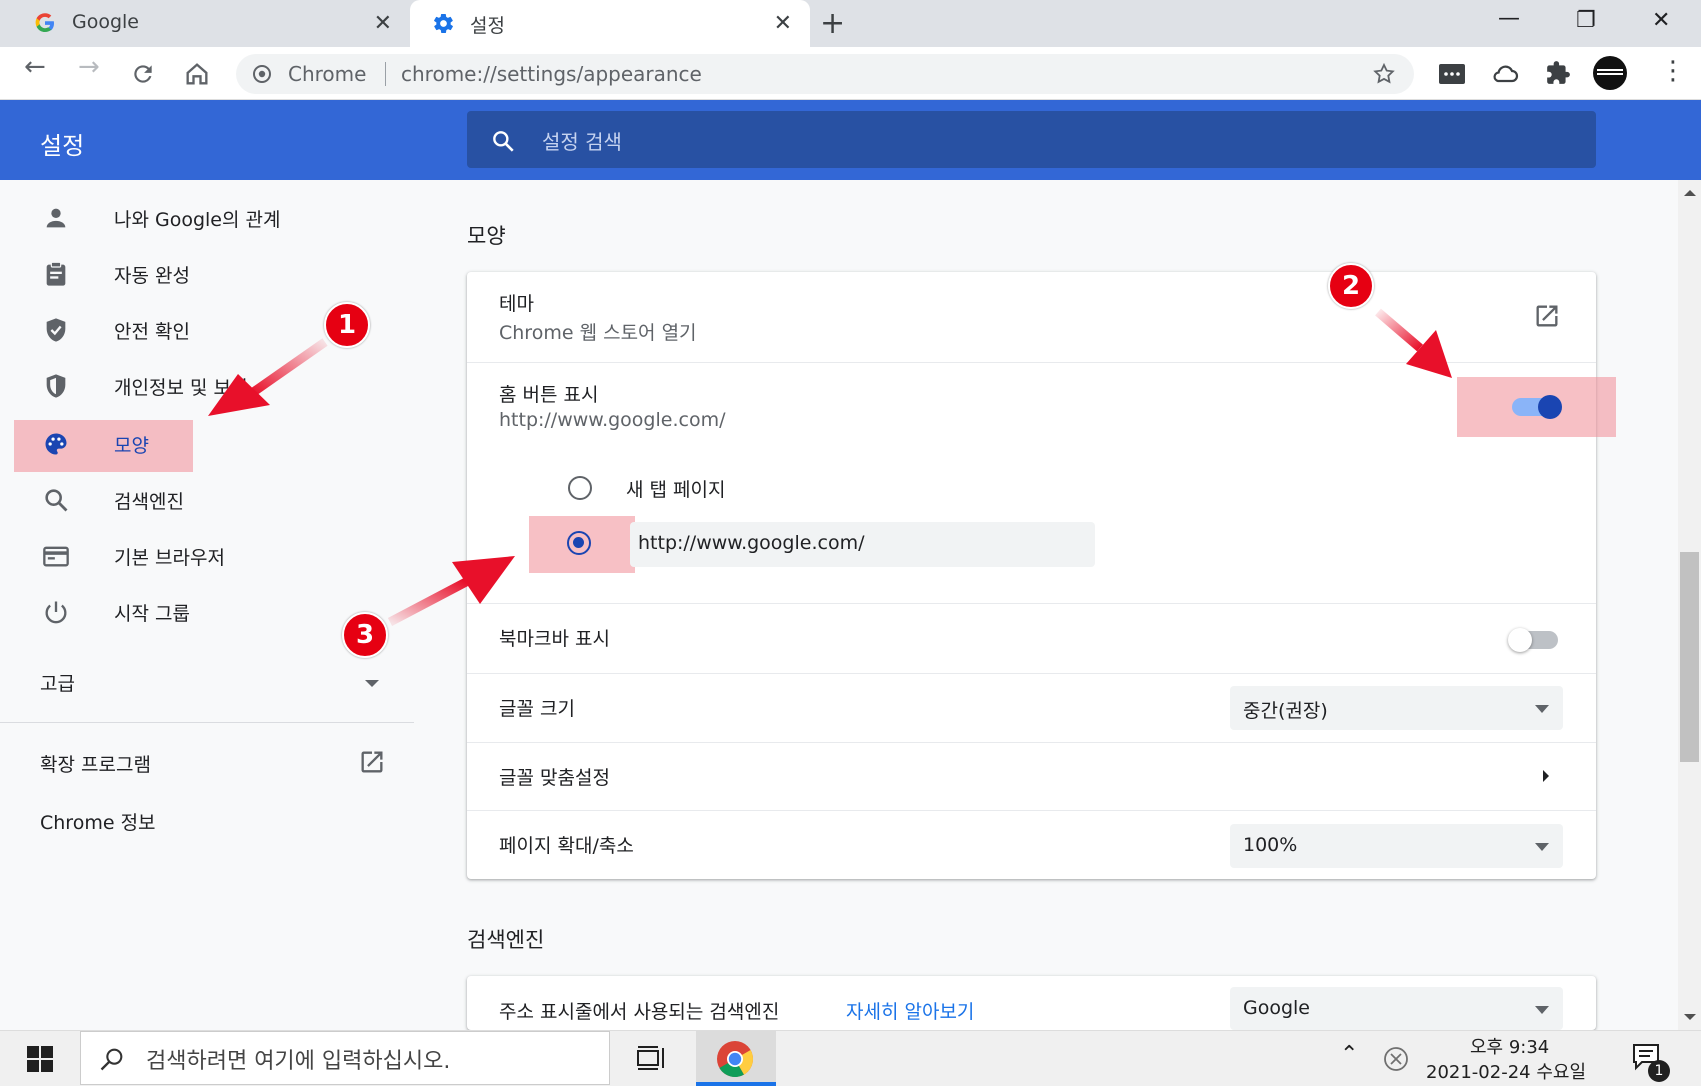 This screenshot has width=1701, height=1086. What do you see at coordinates (537, 709) in the screenshot?
I see `font-size-label: 글꼴 크기` at bounding box center [537, 709].